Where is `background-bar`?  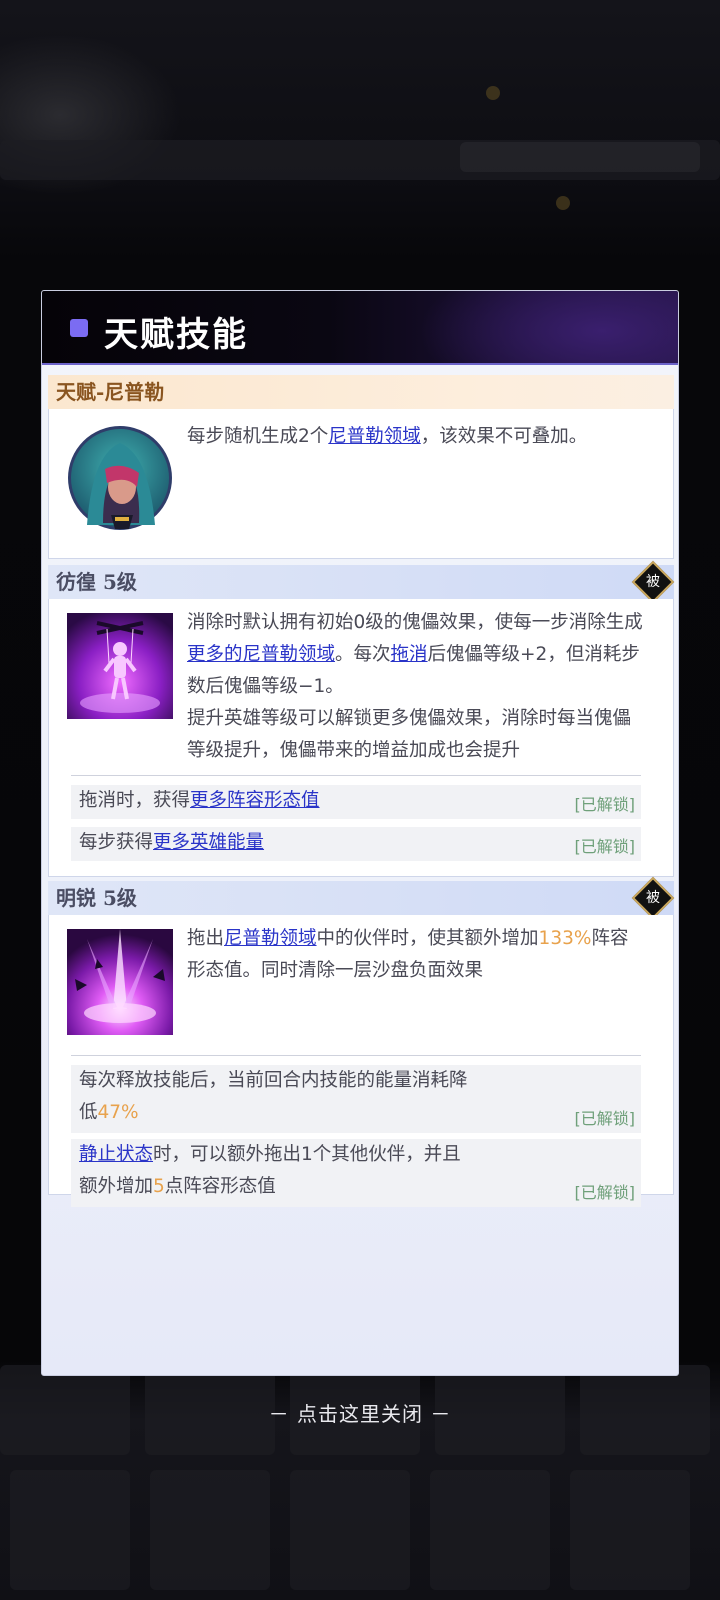 background-bar is located at coordinates (580, 157).